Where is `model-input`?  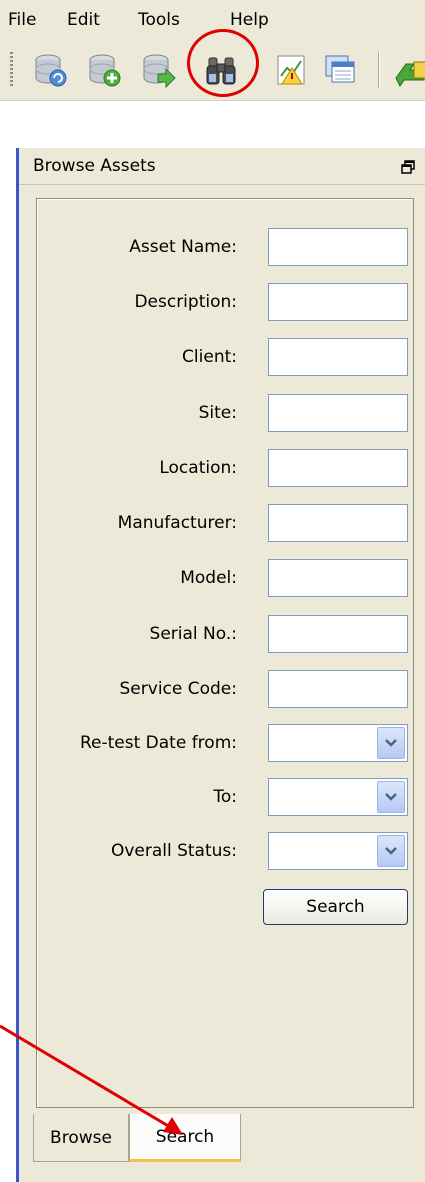
model-input is located at coordinates (338, 578).